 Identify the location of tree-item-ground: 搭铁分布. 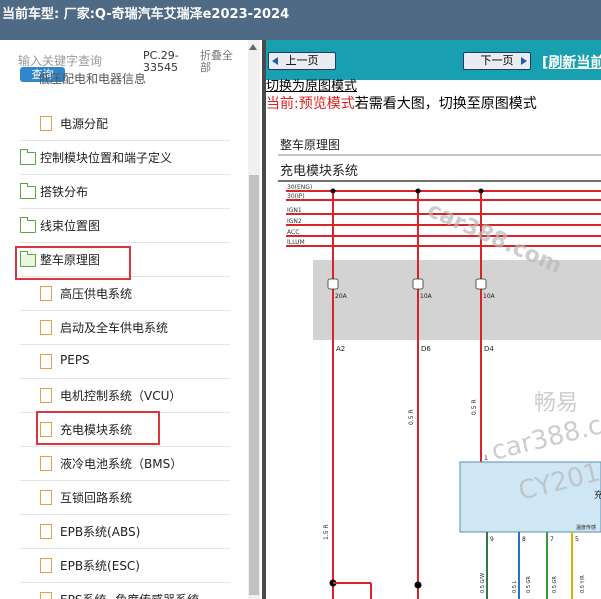
(115, 192).